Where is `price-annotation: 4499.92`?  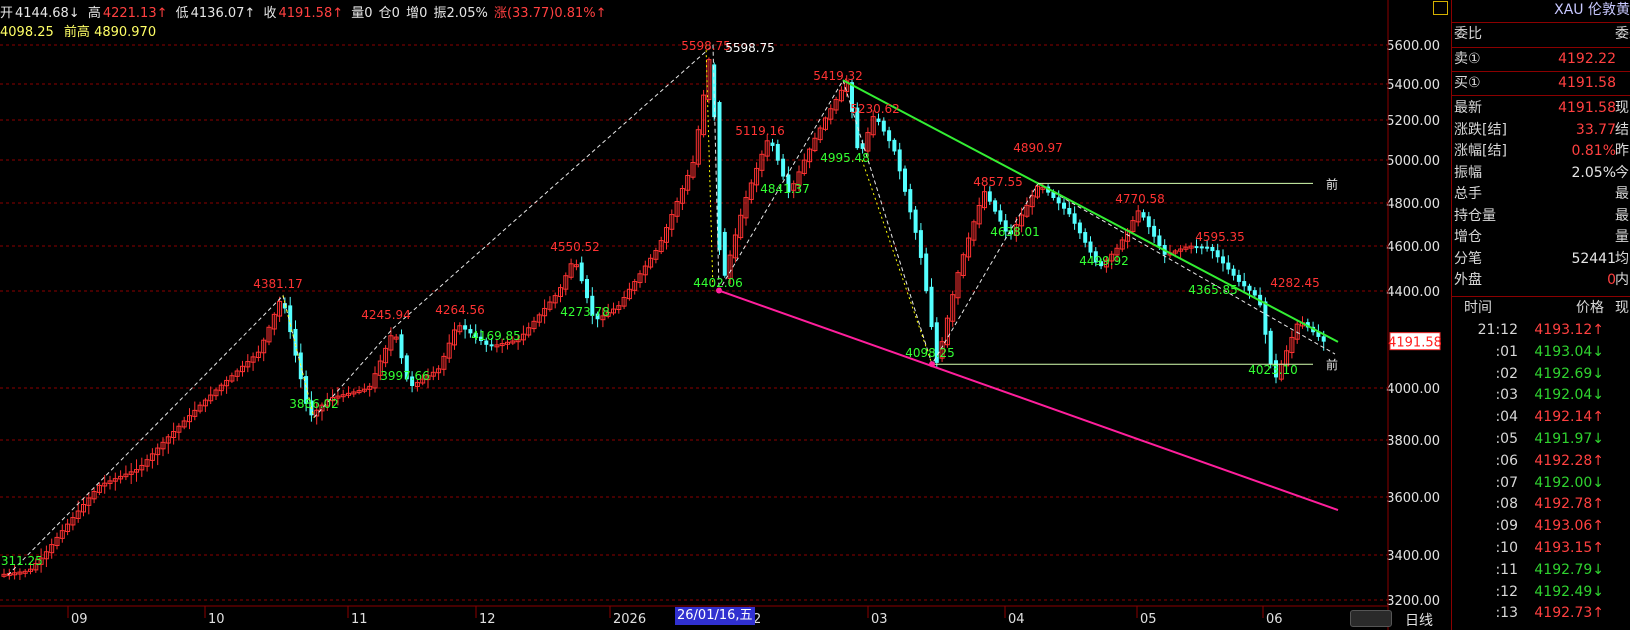 price-annotation: 4499.92 is located at coordinates (1104, 261).